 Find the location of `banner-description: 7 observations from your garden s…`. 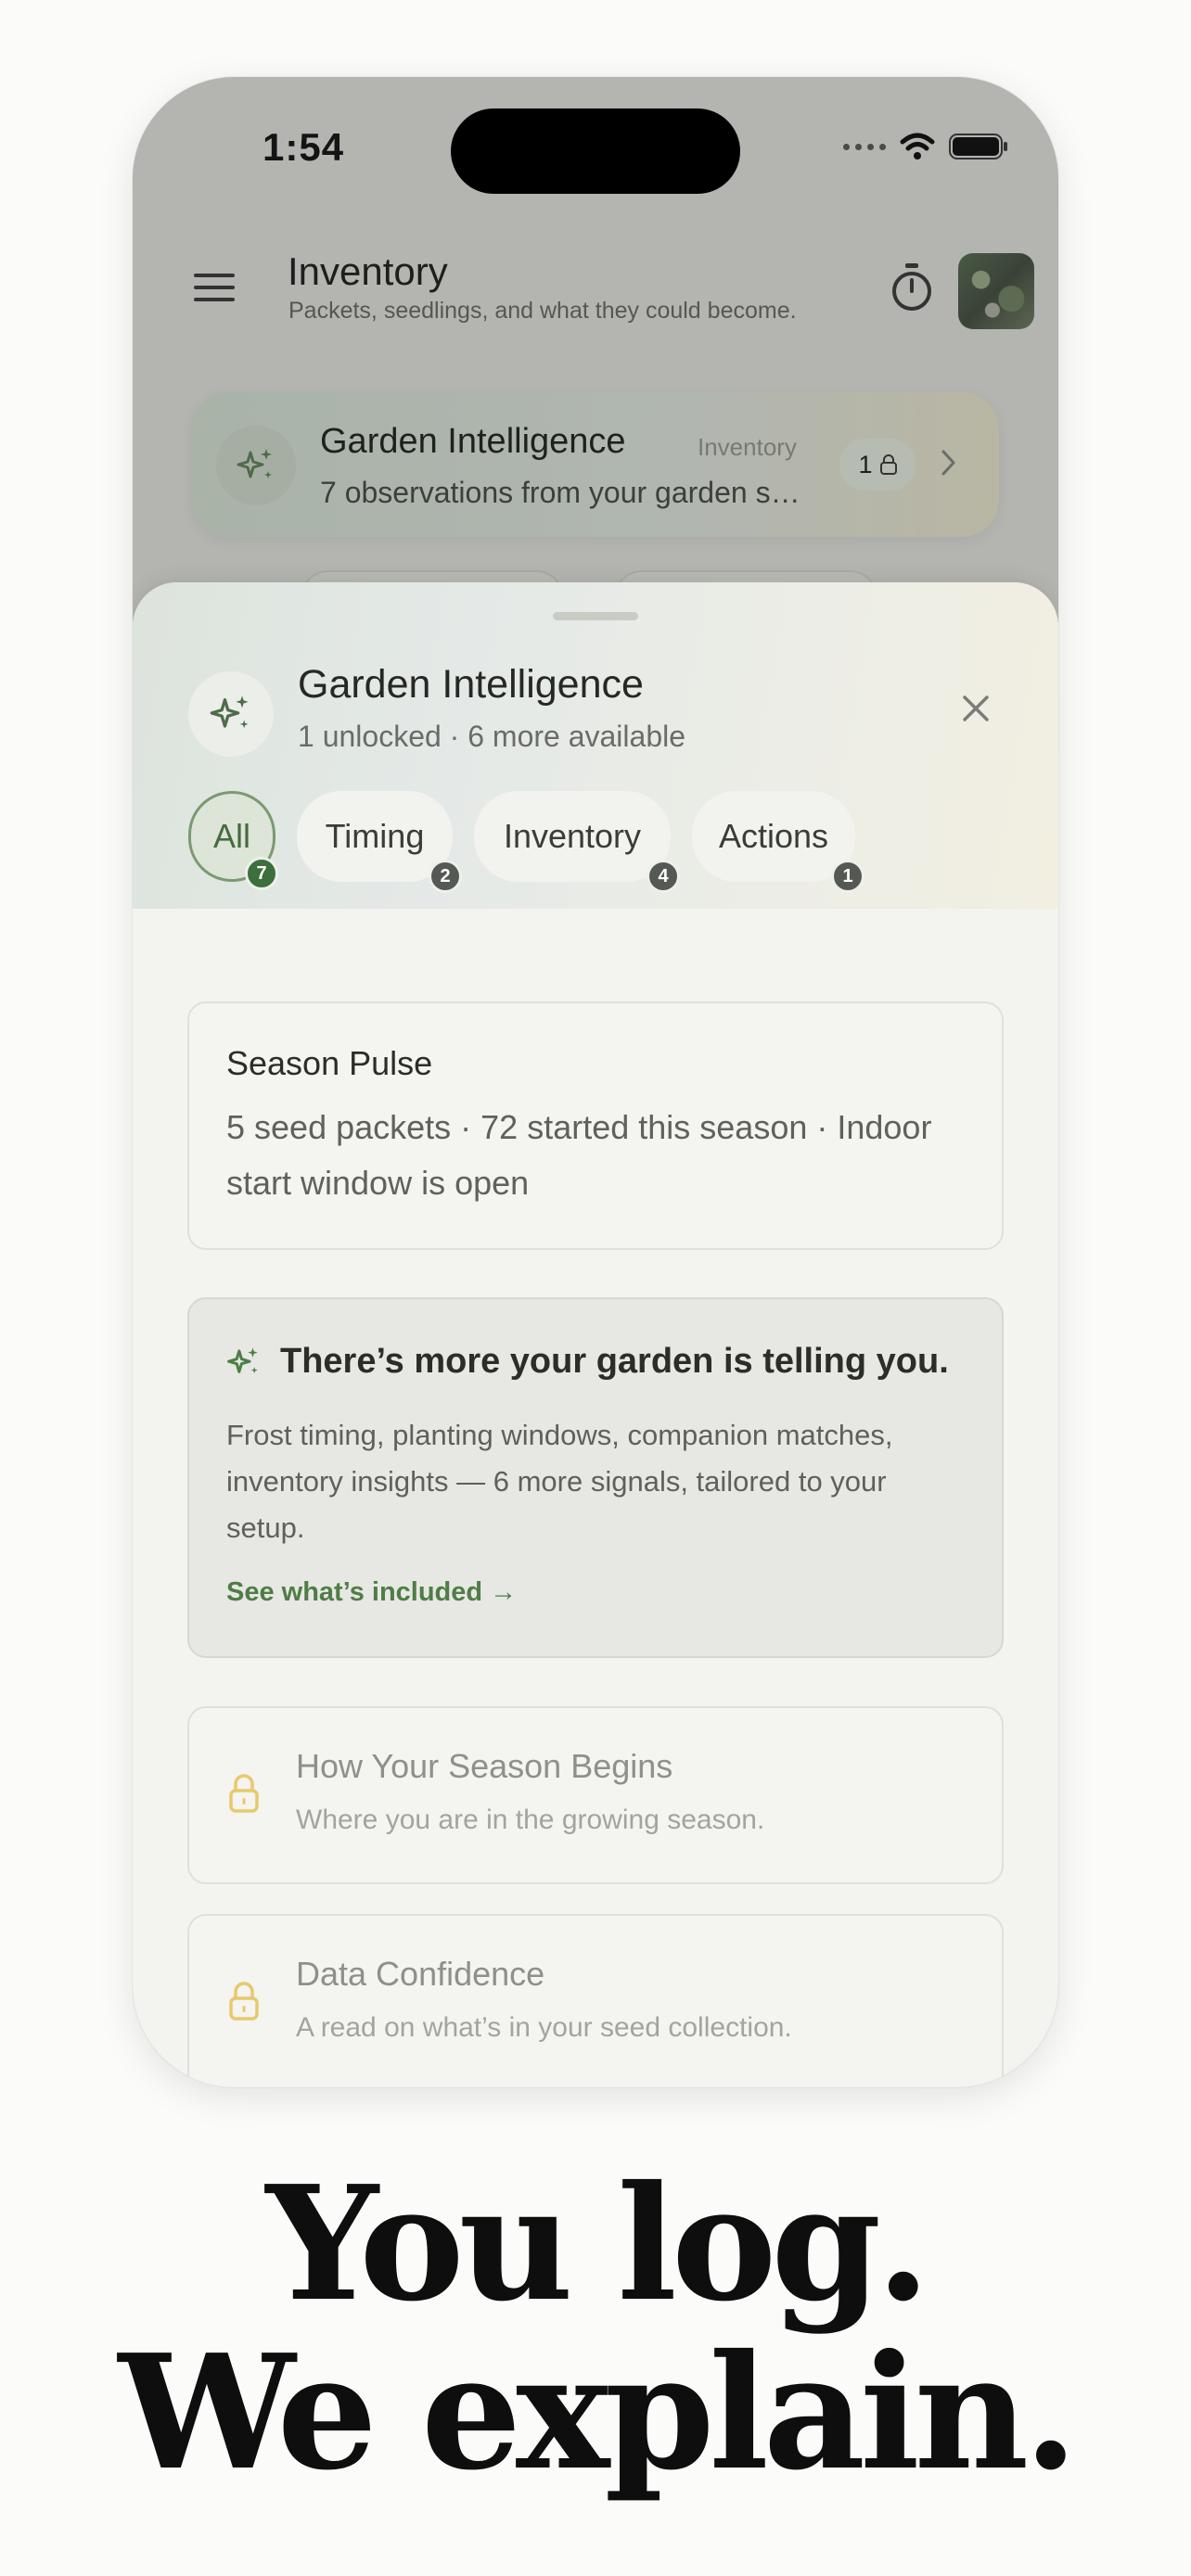

banner-description: 7 observations from your garden s… is located at coordinates (560, 492).